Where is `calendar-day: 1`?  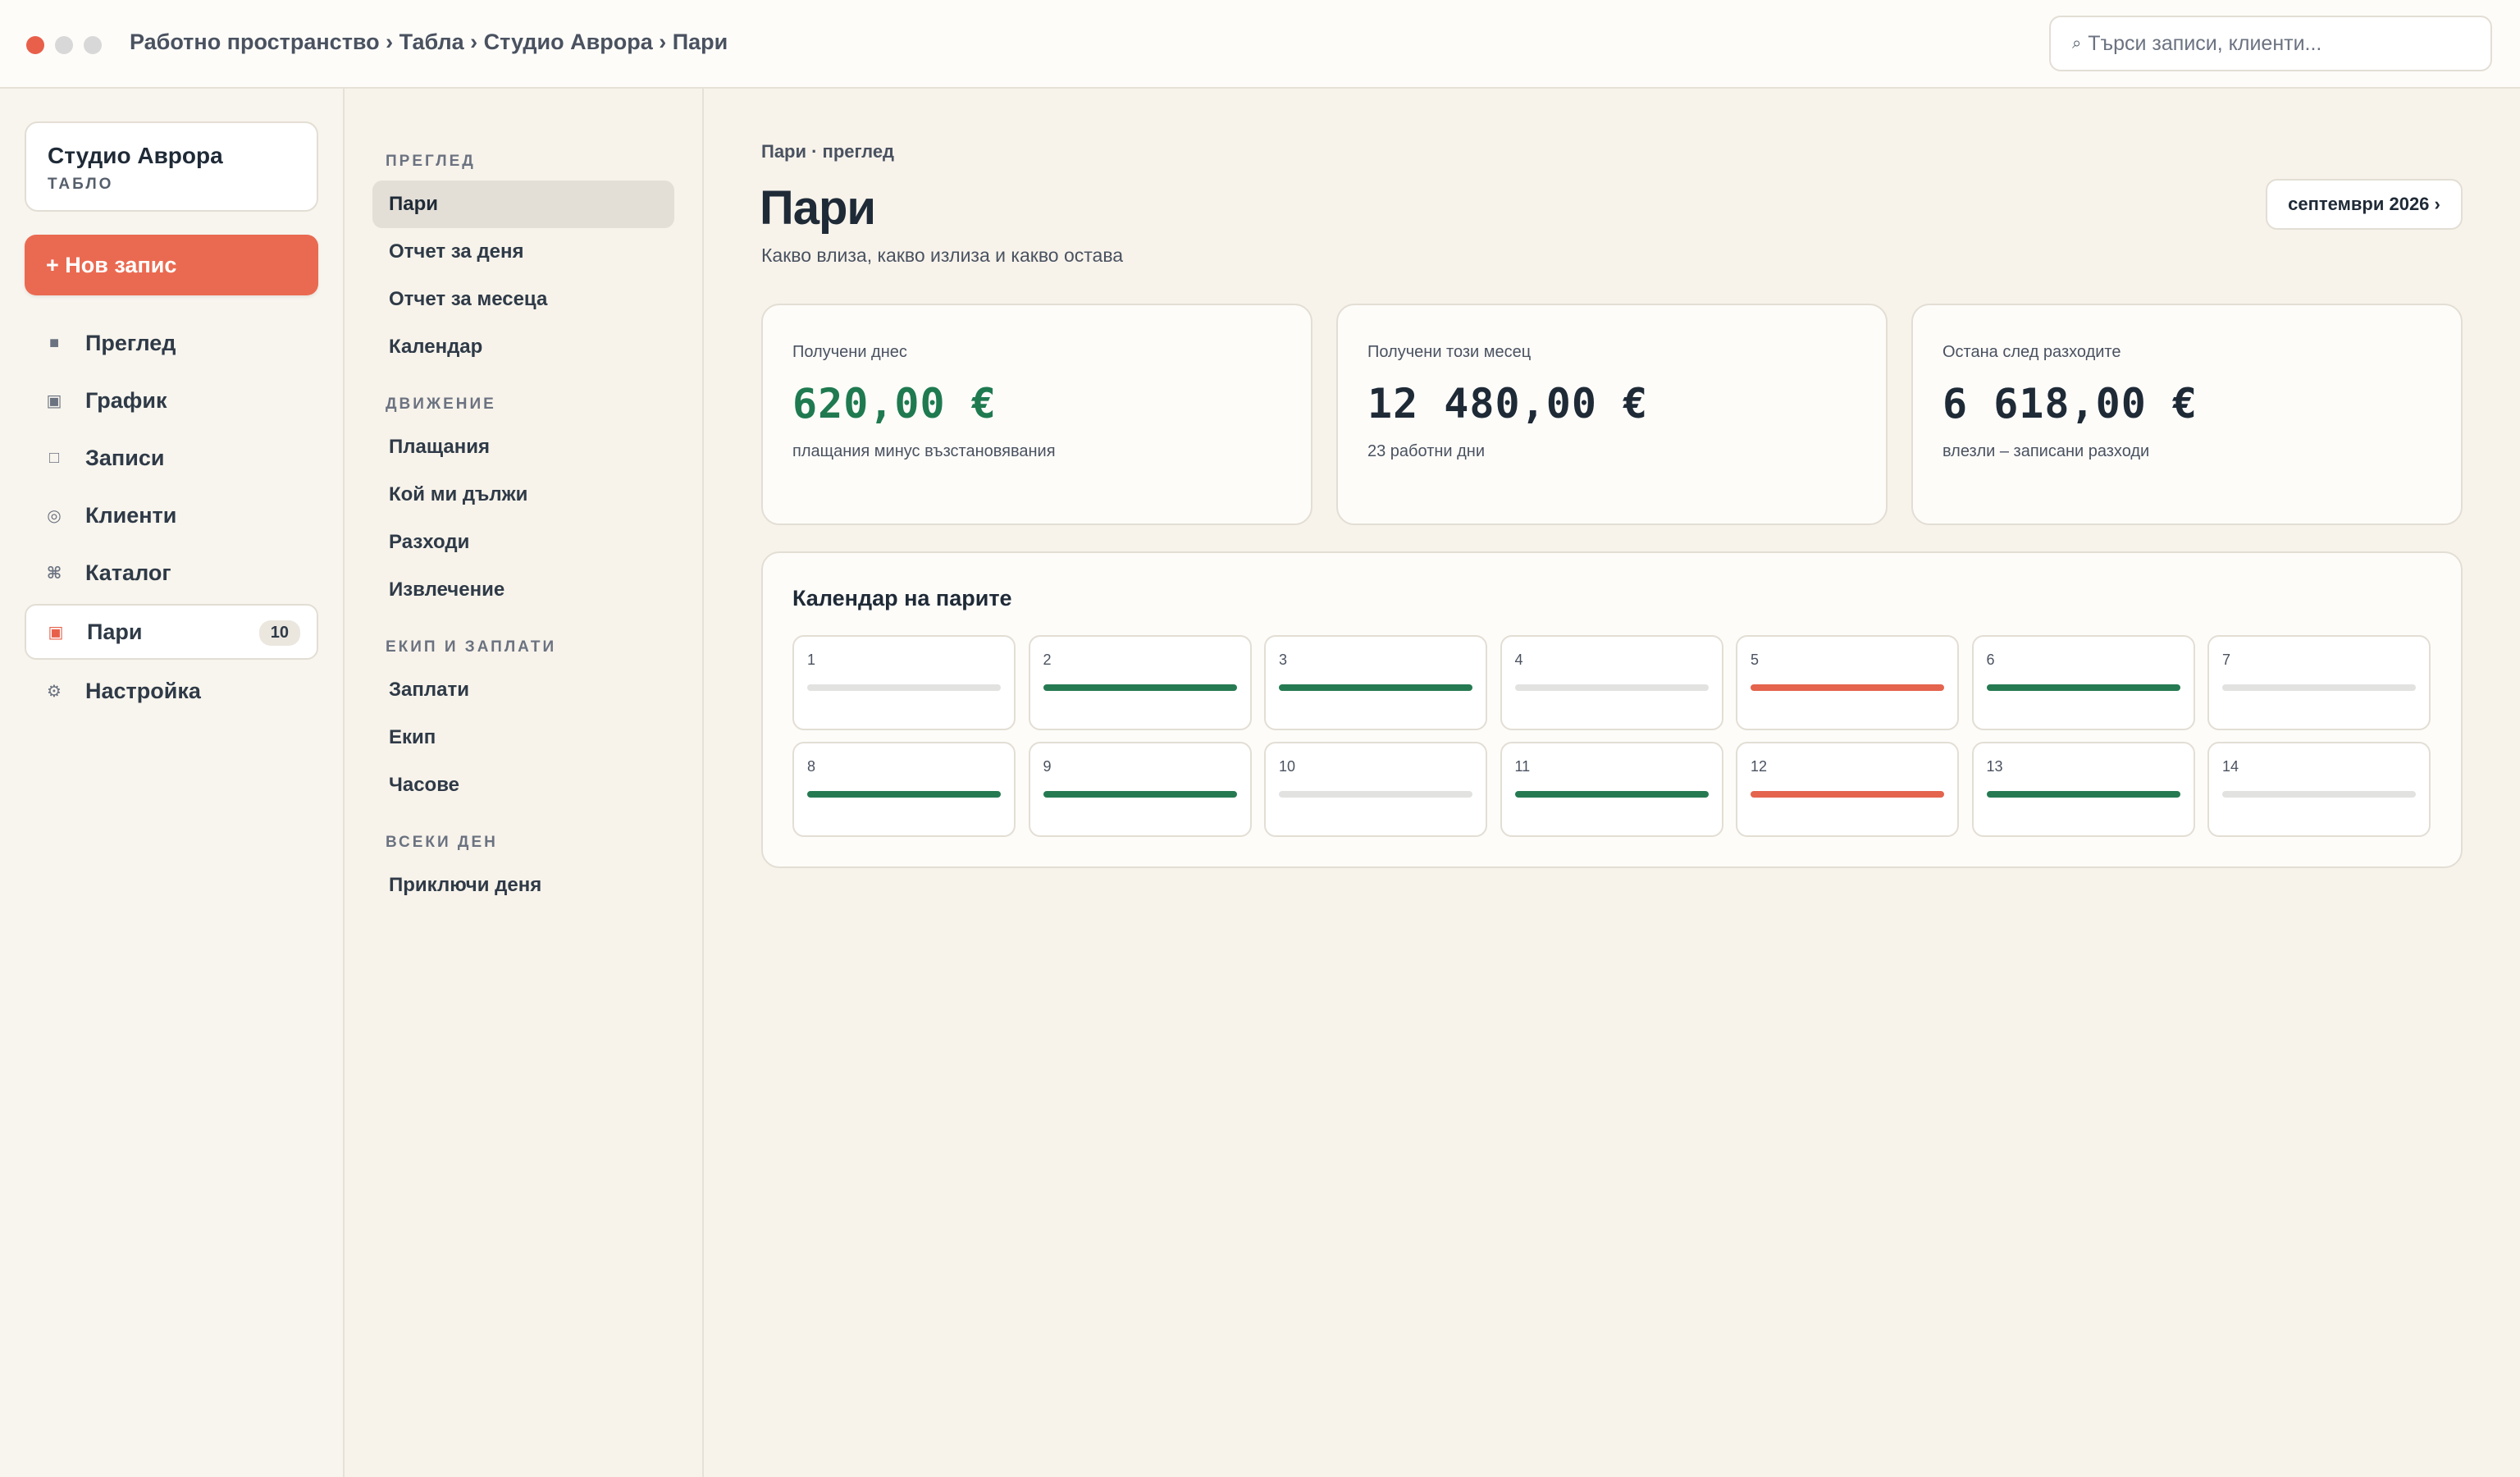 calendar-day: 1 is located at coordinates (904, 683).